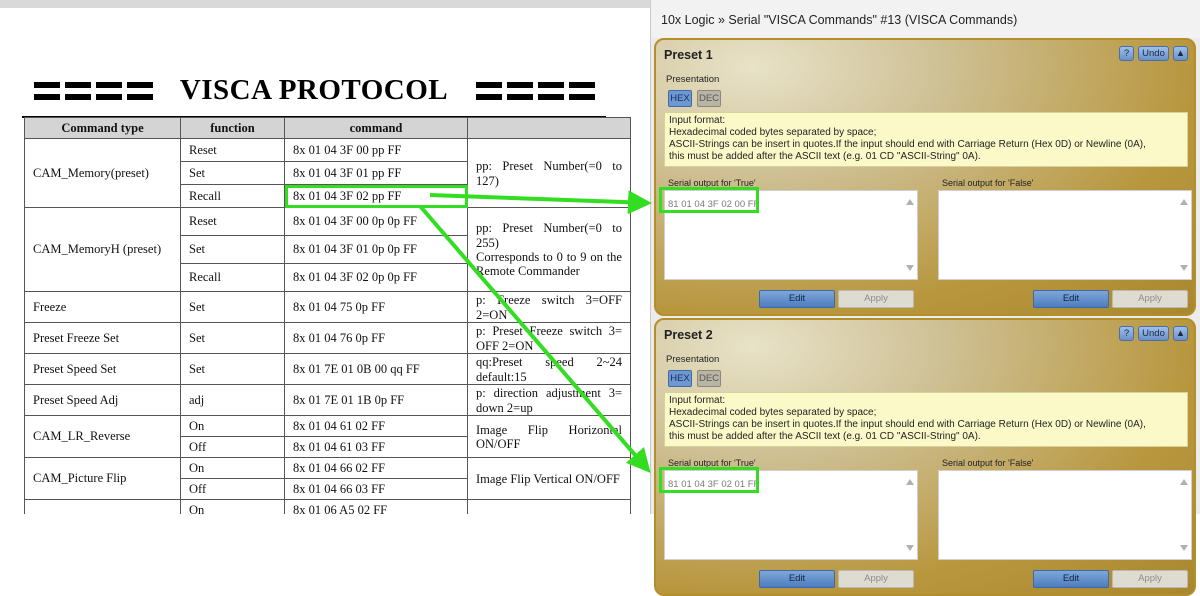 The image size is (1200, 596). Describe the element at coordinates (376, 150) in the screenshot. I see `cell-command: 8x 01 04 3F 00 pp FF` at that location.